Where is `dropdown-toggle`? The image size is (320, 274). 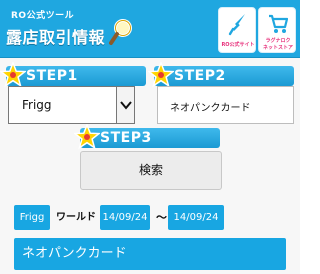
dropdown-toggle is located at coordinates (125, 105).